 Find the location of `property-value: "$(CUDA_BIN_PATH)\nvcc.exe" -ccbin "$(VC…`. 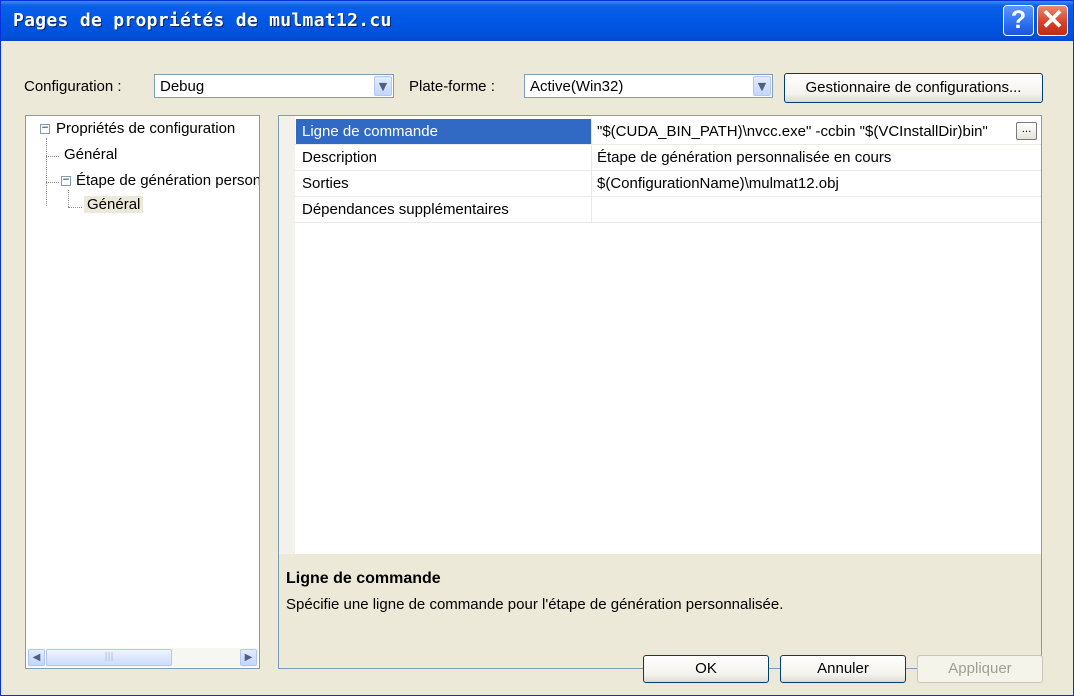

property-value: "$(CUDA_BIN_PATH)\nvcc.exe" -ccbin "$(VC… is located at coordinates (817, 131).